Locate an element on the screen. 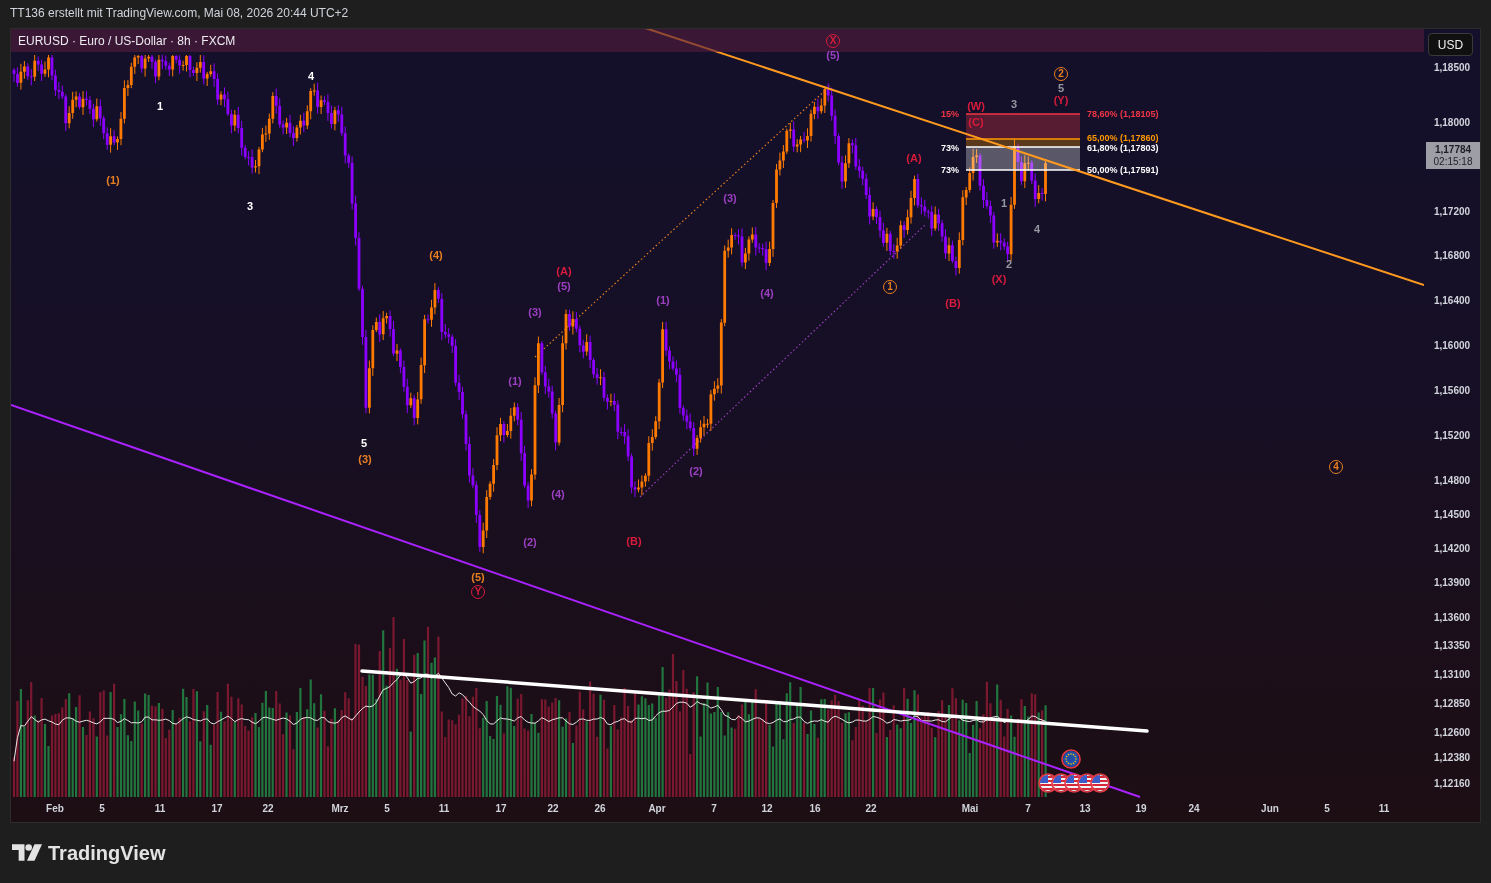 The image size is (1491, 883). symbol-title: EURUSD · Euro / US-Dollar · 8h · FXCM is located at coordinates (127, 40).